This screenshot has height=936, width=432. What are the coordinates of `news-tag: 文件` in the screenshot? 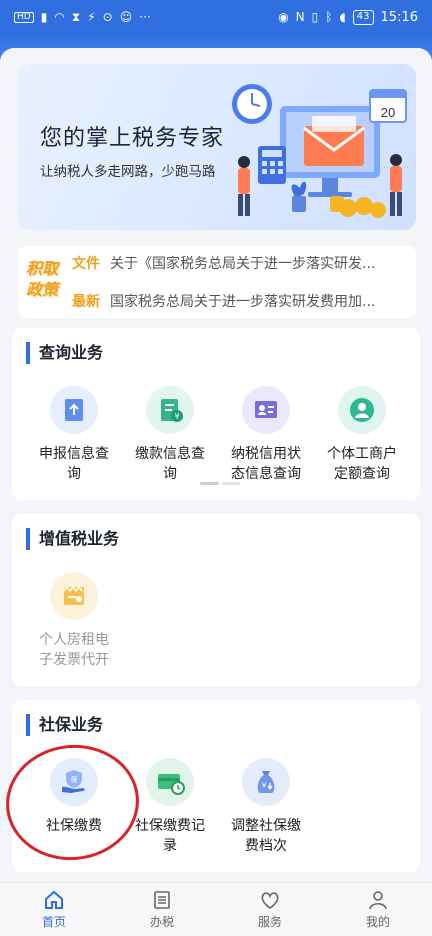 It's located at (86, 264).